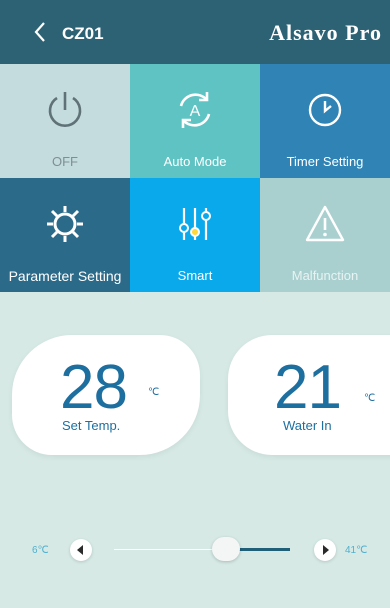  I want to click on auto-mode-tile: A Auto Mode, so click(195, 121).